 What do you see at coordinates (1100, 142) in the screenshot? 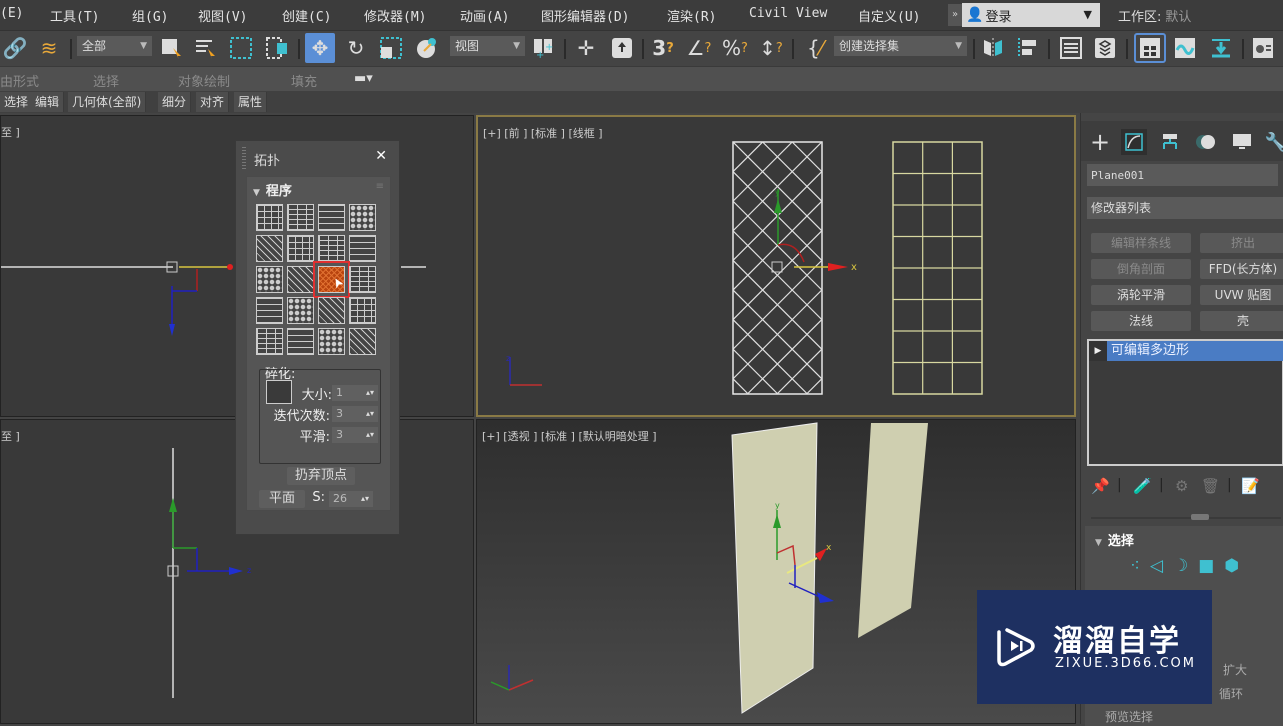
I see `create-tab-icon: +` at bounding box center [1100, 142].